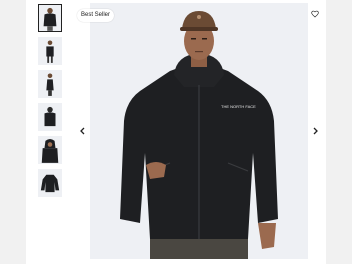 This screenshot has width=352, height=264. What do you see at coordinates (339, 132) in the screenshot?
I see `right-gutter` at bounding box center [339, 132].